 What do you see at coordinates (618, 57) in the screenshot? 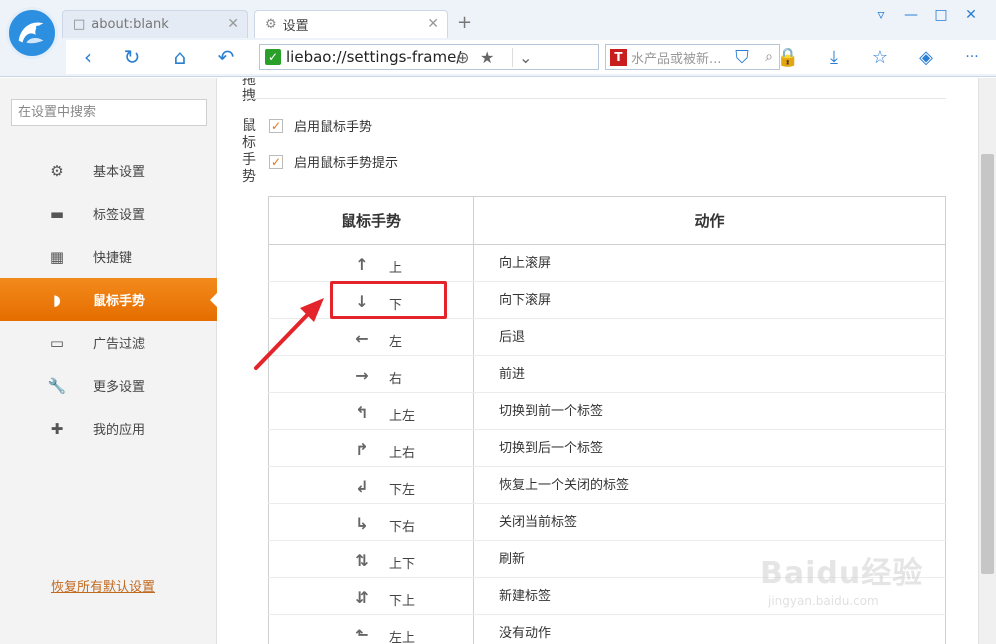
I see `search-engine-icon: T` at bounding box center [618, 57].